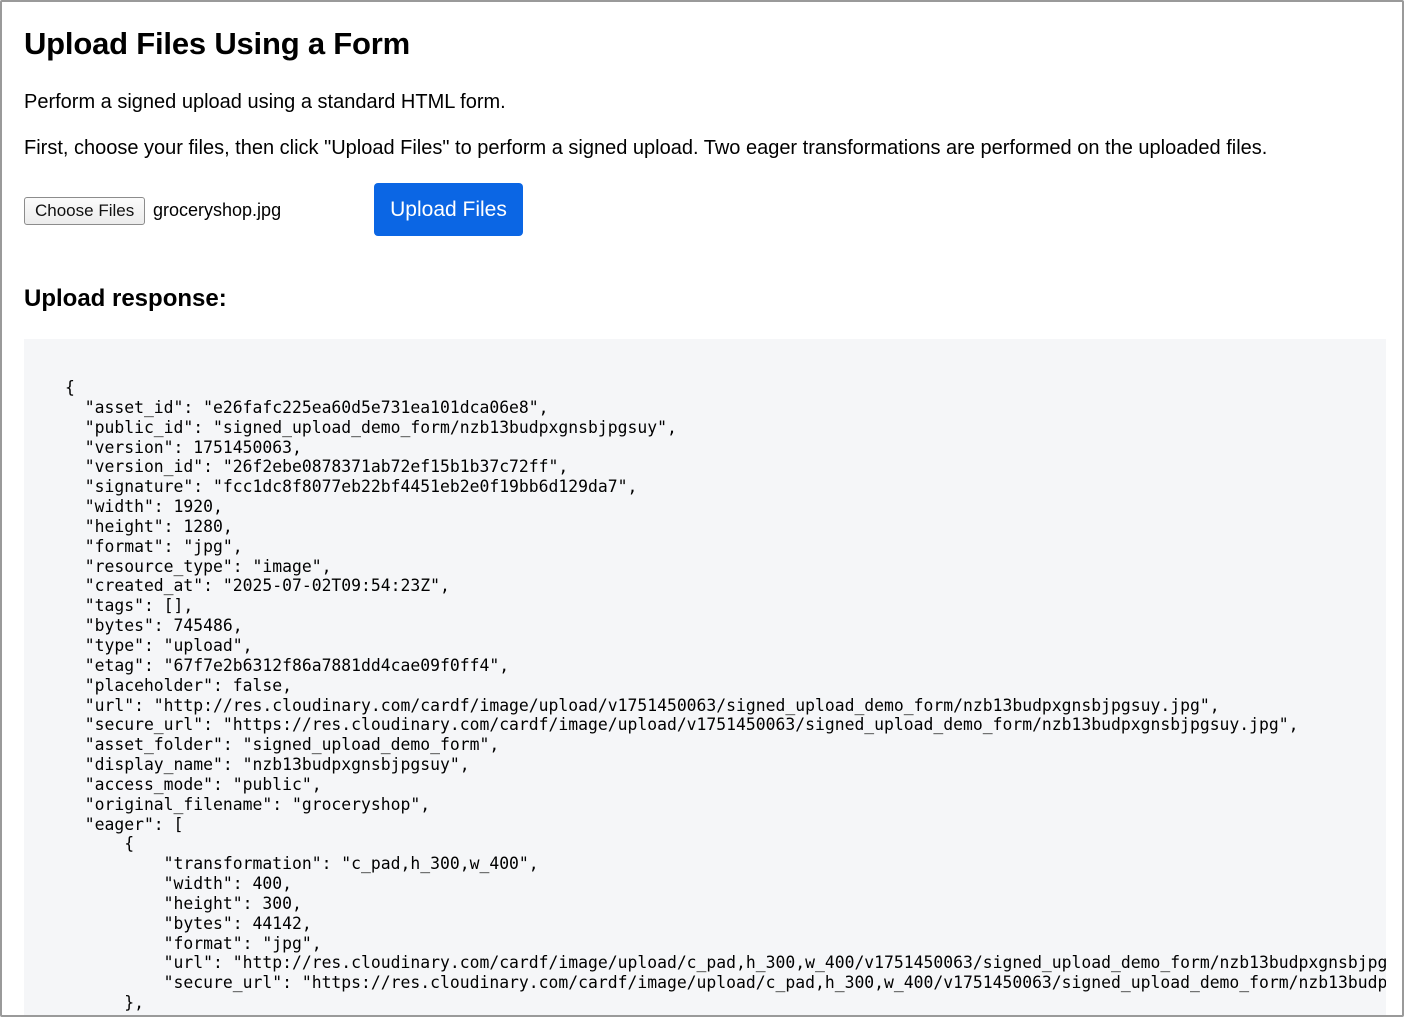  Describe the element at coordinates (203, 784) in the screenshot. I see `json-line: "access_mode": "public",` at that location.